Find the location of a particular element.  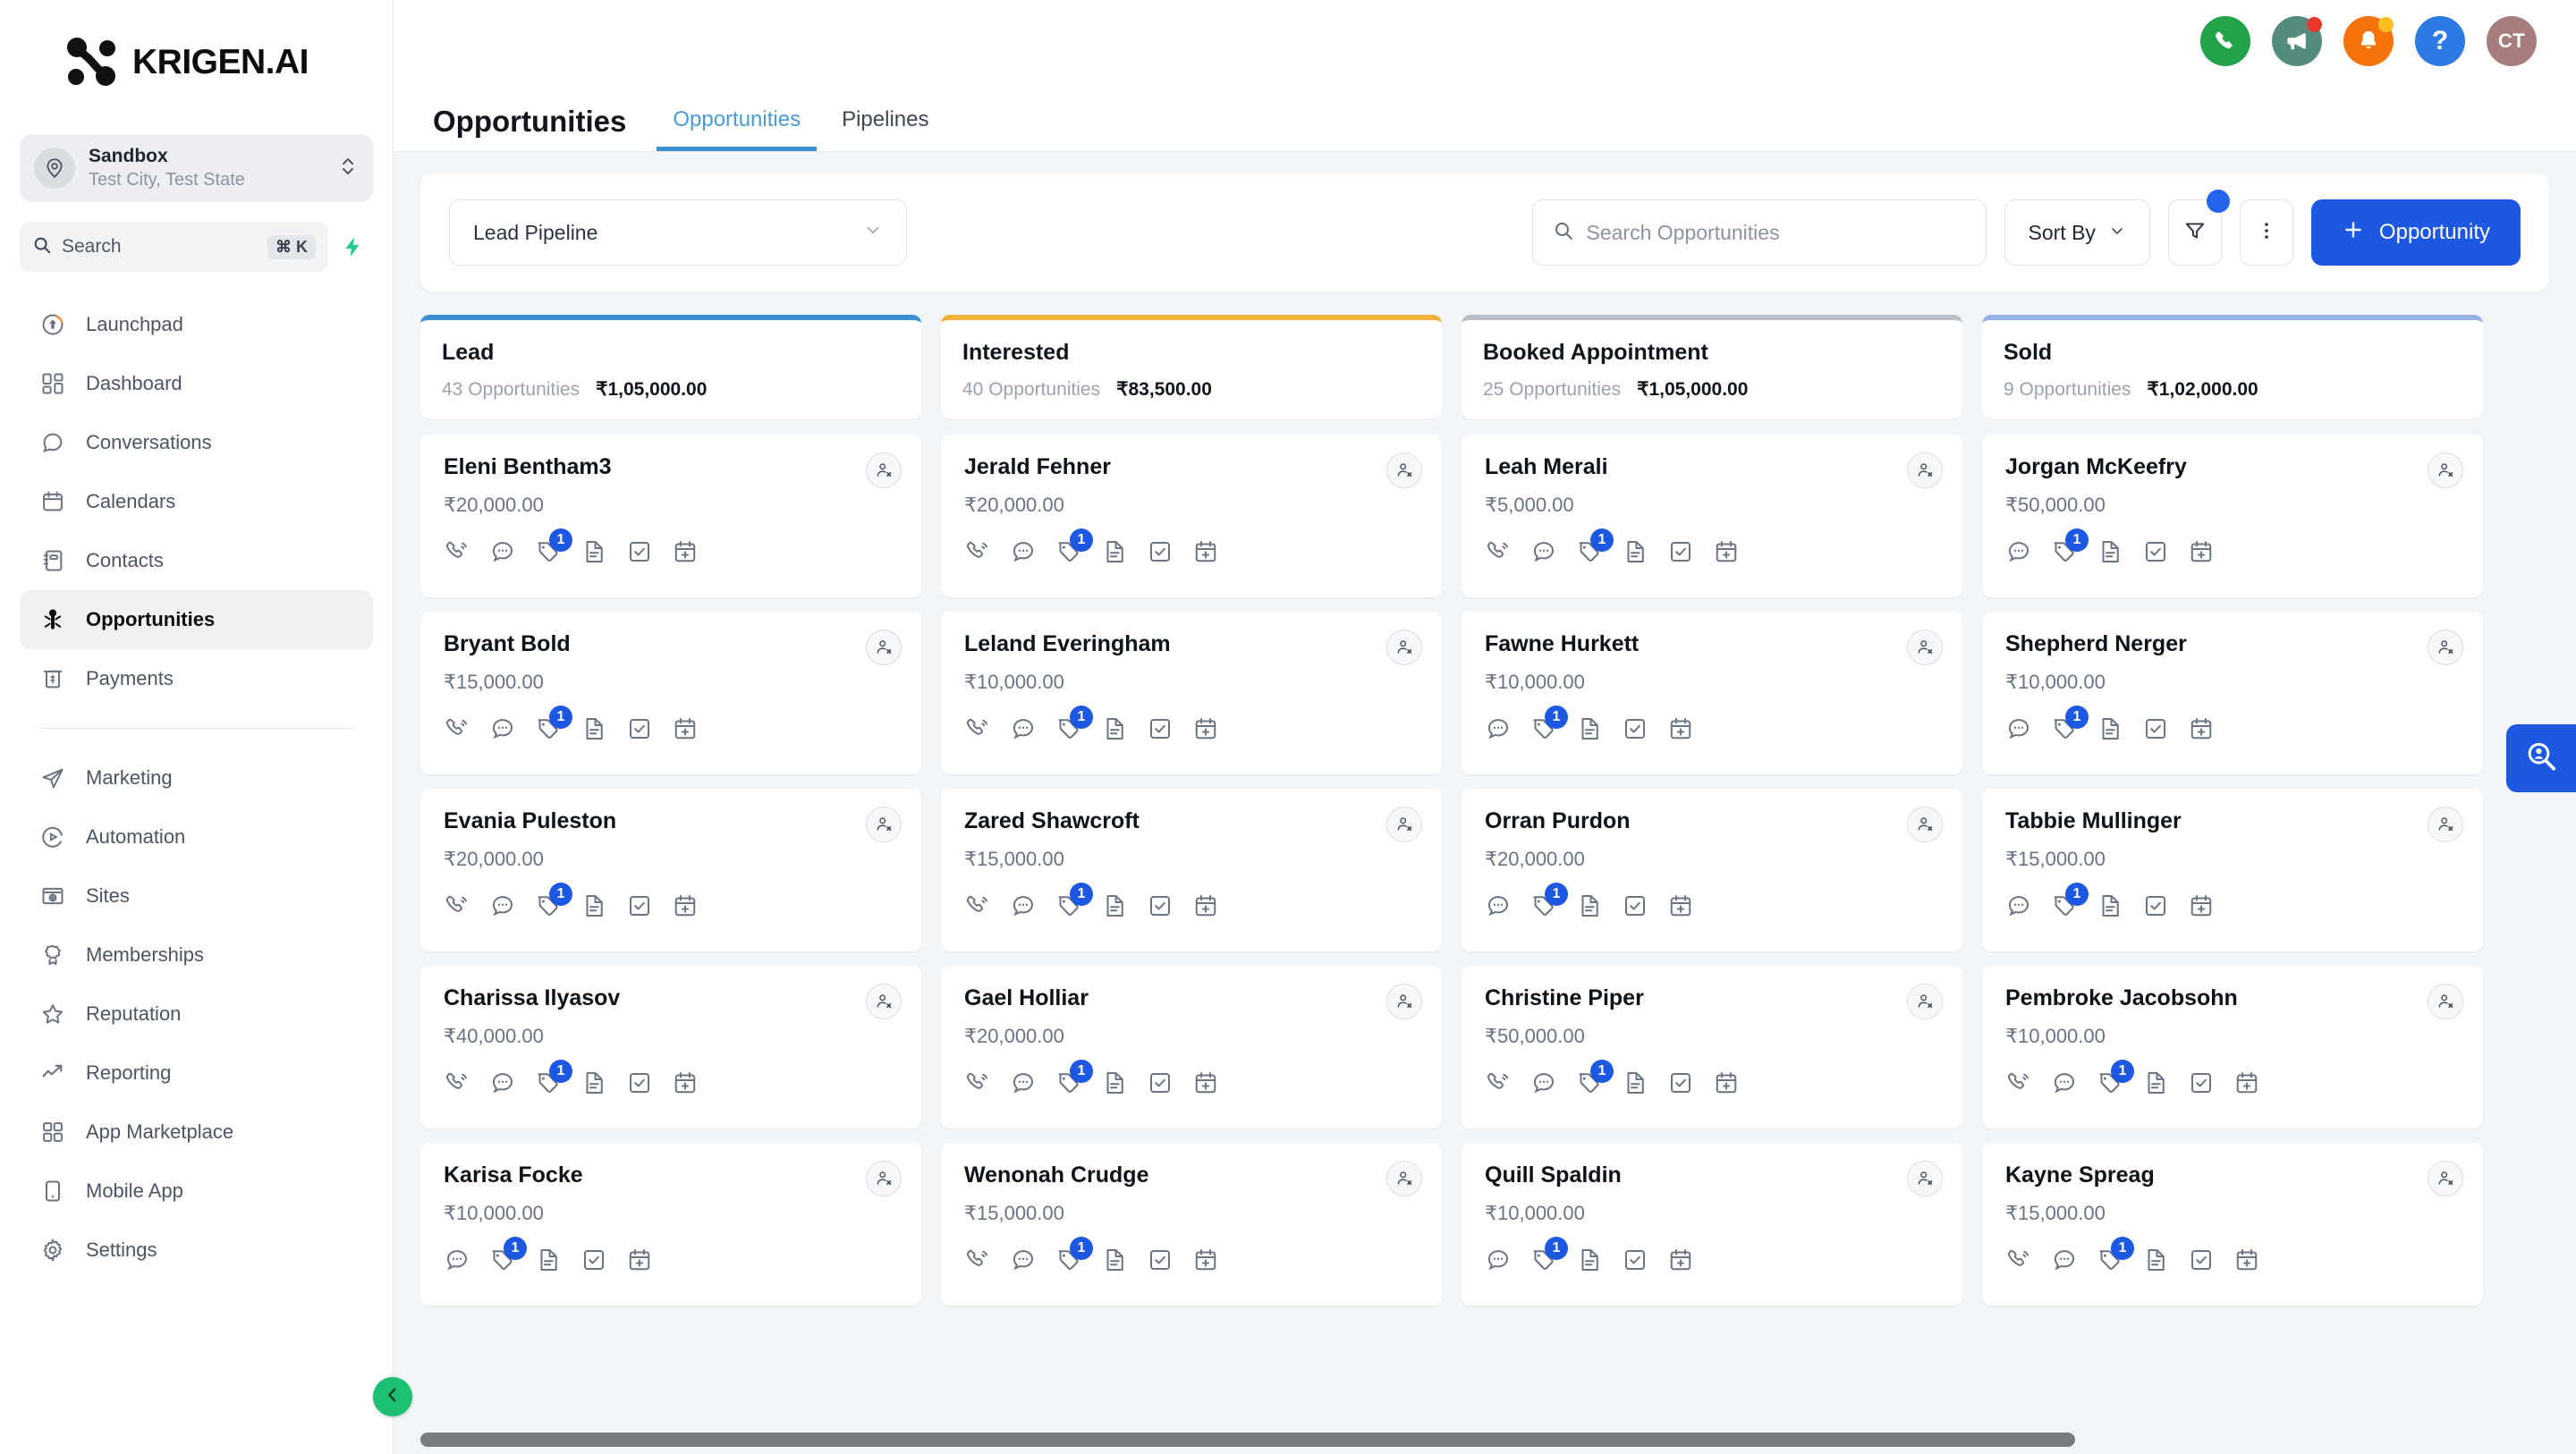

sidebar-item-launchpad: Launchpad is located at coordinates (196, 324).